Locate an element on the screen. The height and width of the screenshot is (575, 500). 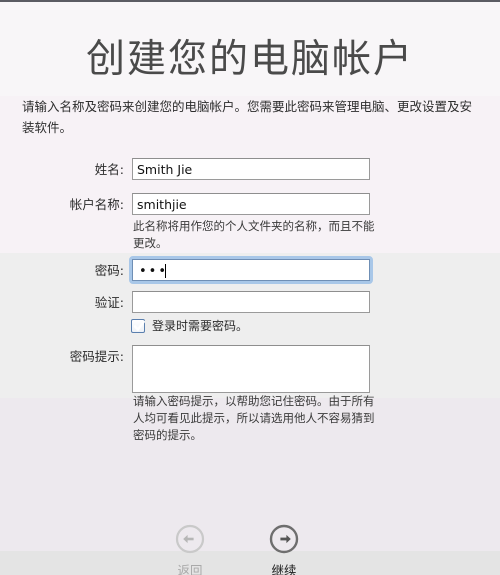
account-name-label: 帐户名称: is located at coordinates (96, 204).